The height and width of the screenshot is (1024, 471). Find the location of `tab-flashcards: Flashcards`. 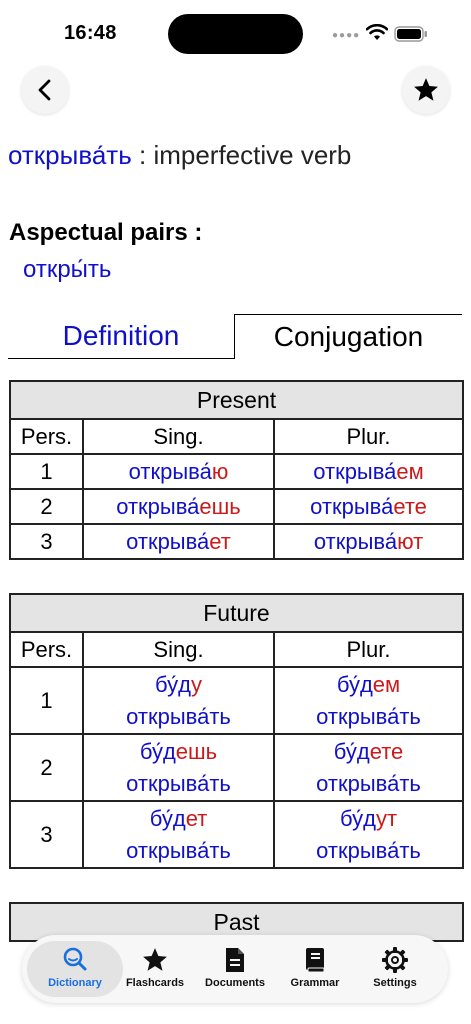

tab-flashcards: Flashcards is located at coordinates (155, 969).